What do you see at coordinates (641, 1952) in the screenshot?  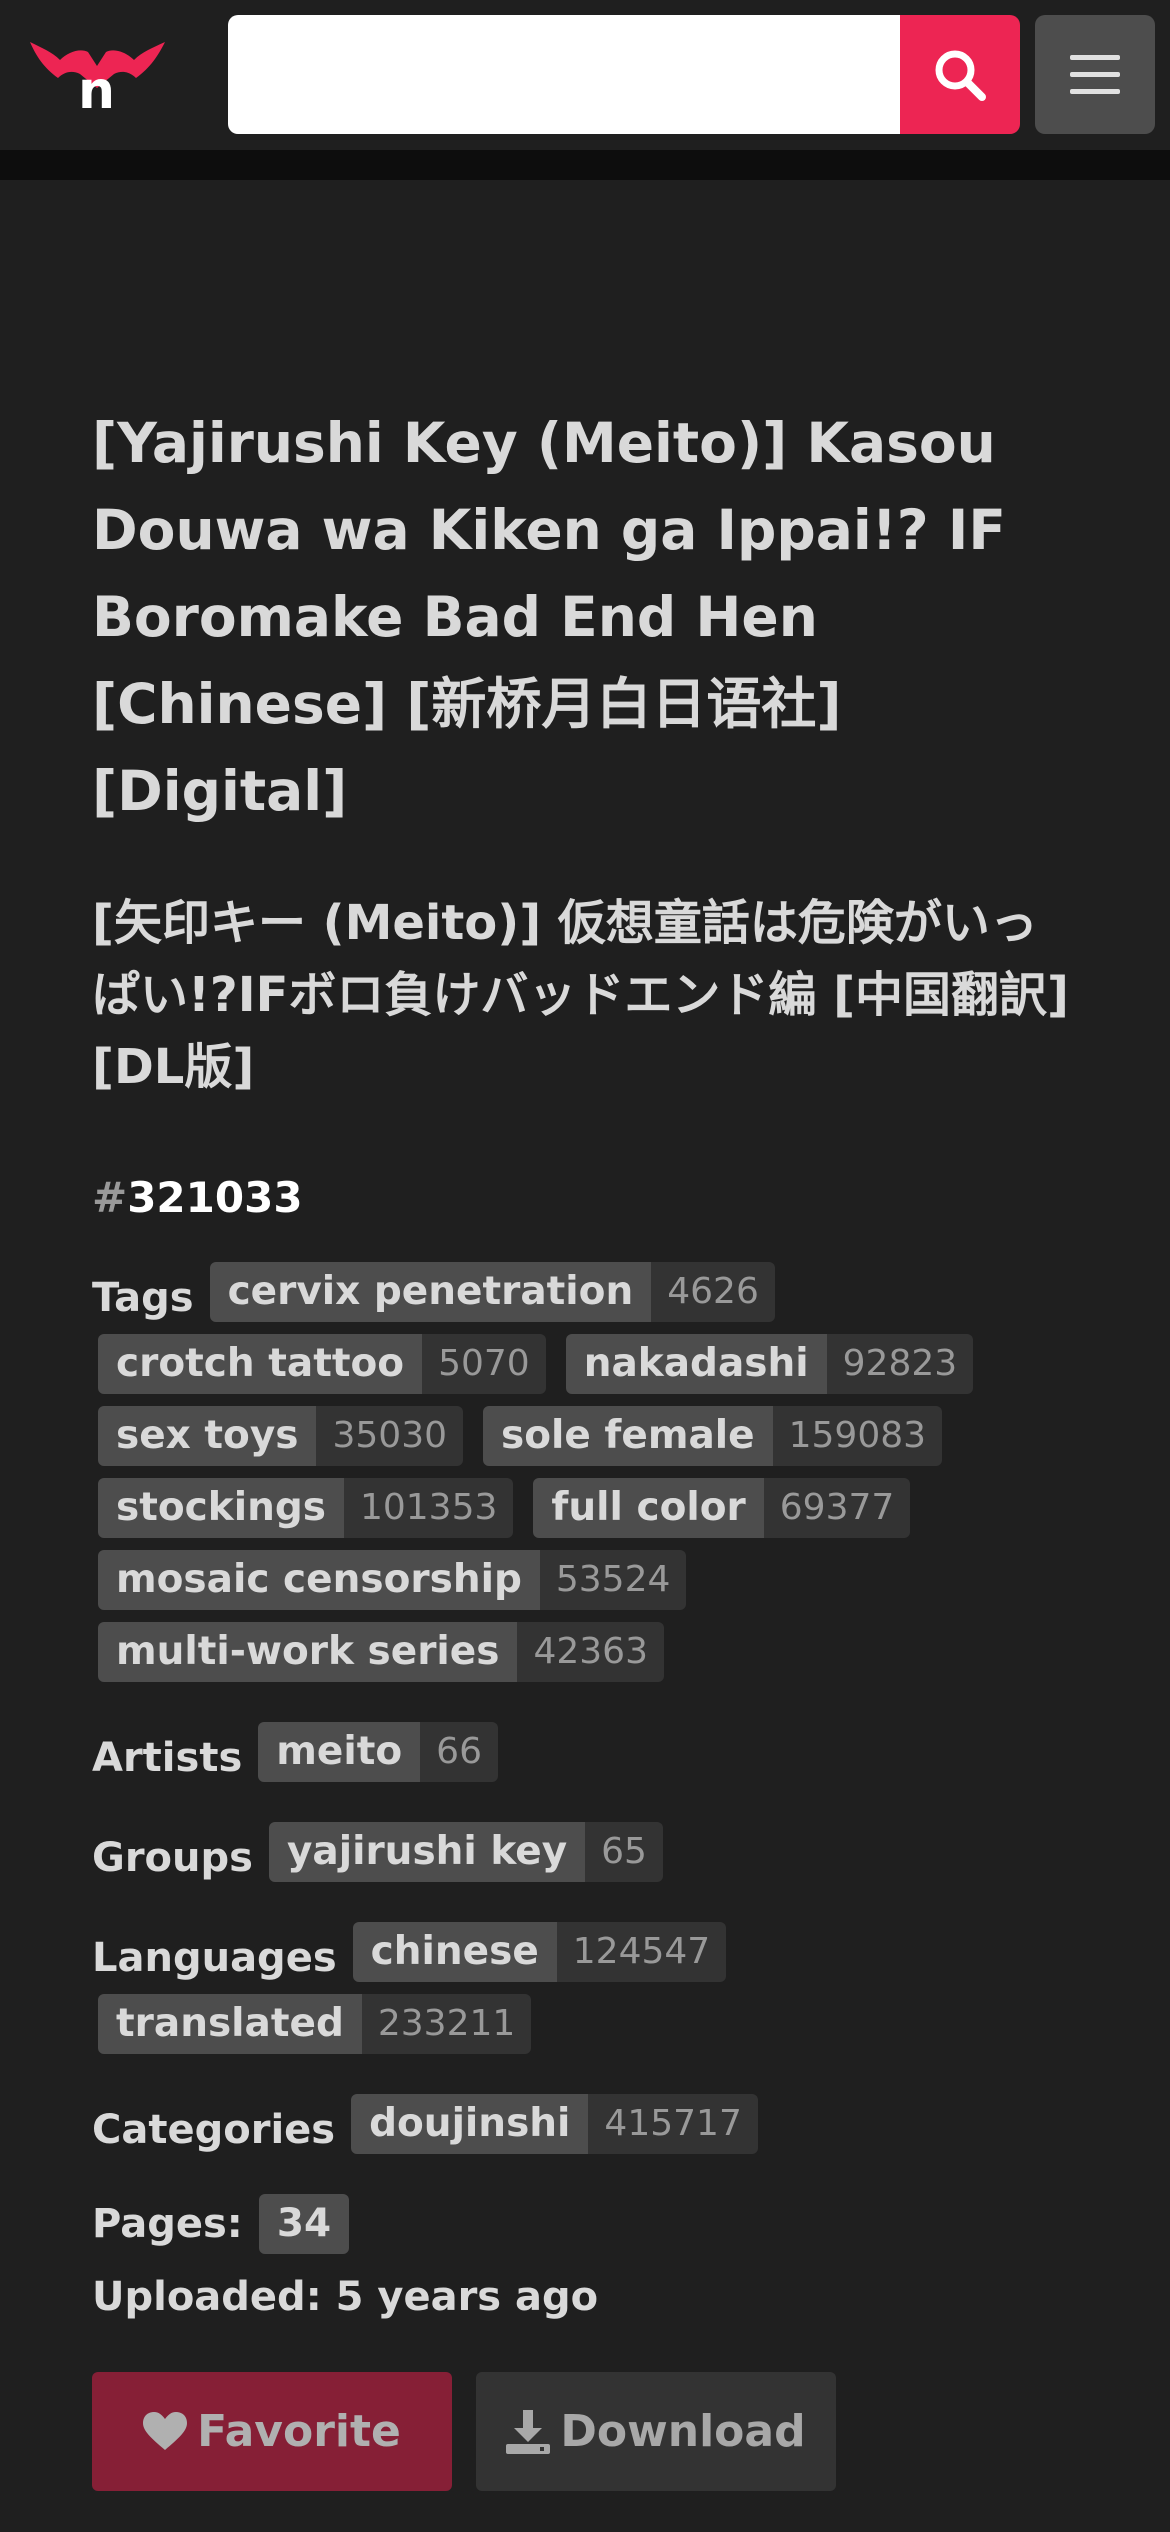 I see `tag-count: 124547` at bounding box center [641, 1952].